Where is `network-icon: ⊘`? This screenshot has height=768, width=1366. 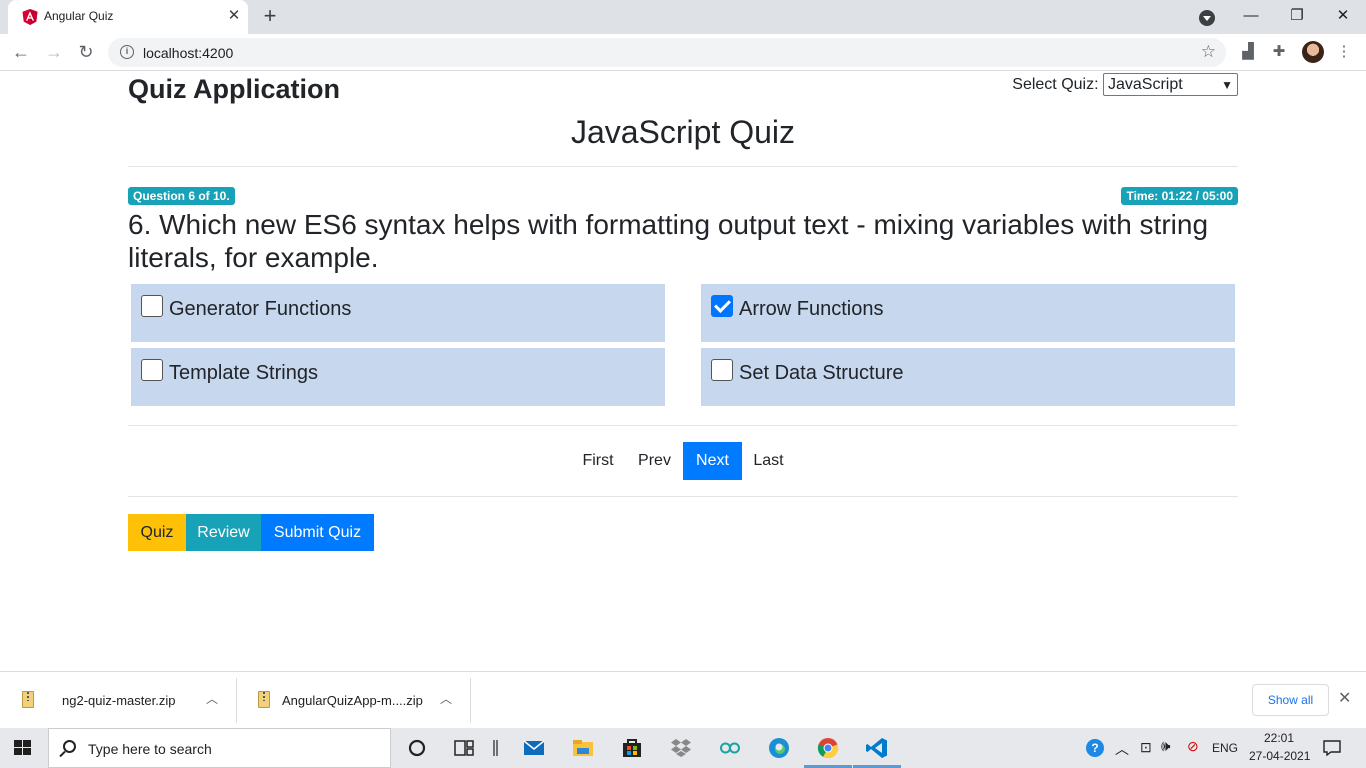 network-icon: ⊘ is located at coordinates (1193, 746).